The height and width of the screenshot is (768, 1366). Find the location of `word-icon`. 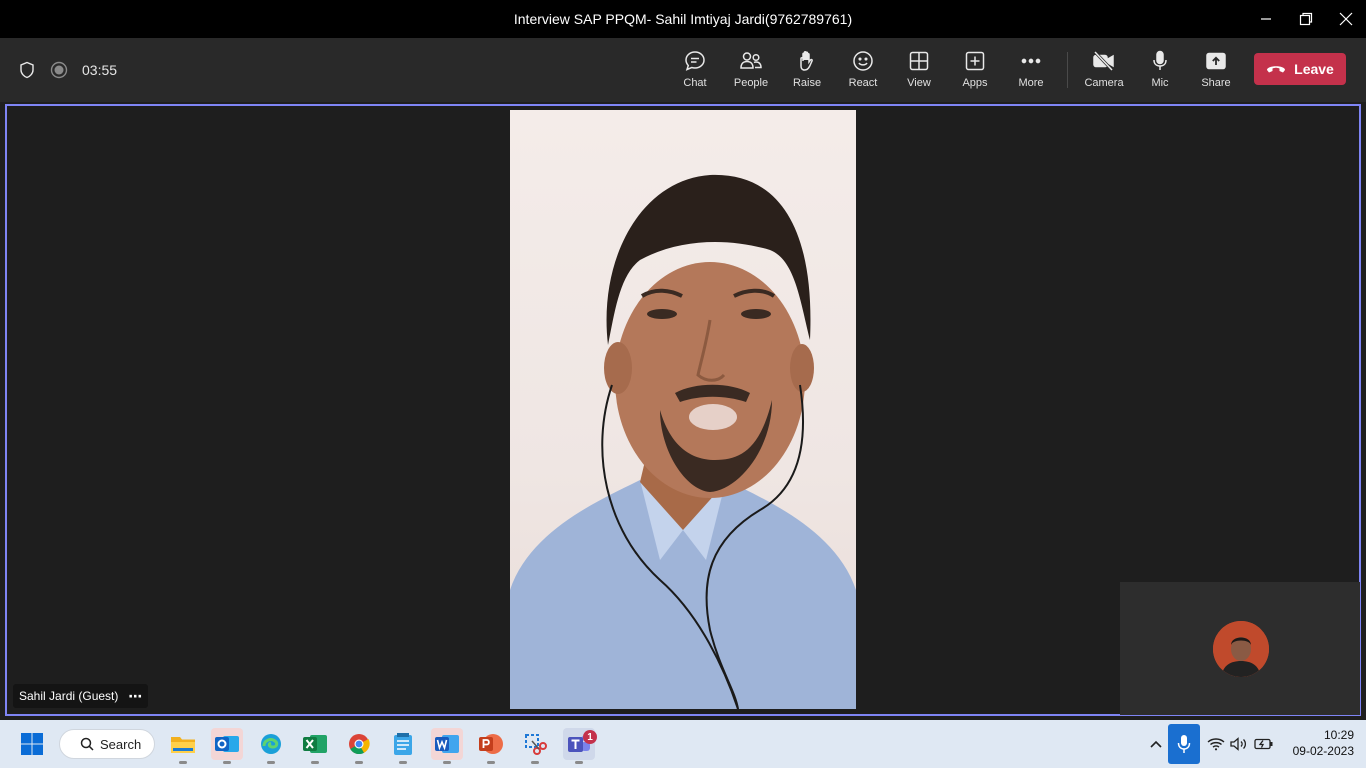

word-icon is located at coordinates (447, 744).